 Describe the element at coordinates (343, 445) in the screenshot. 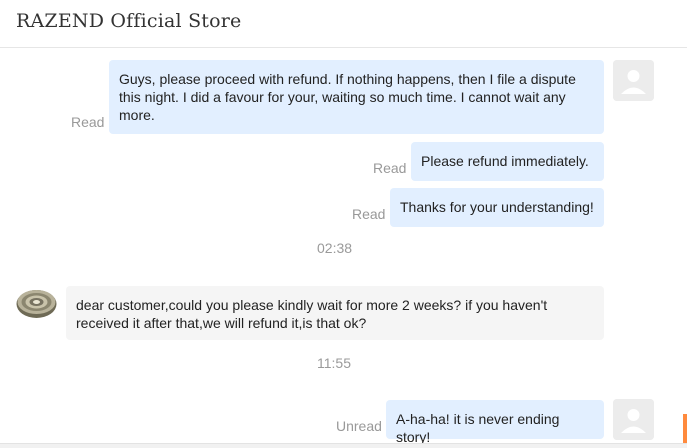

I see `input-area-edge` at that location.